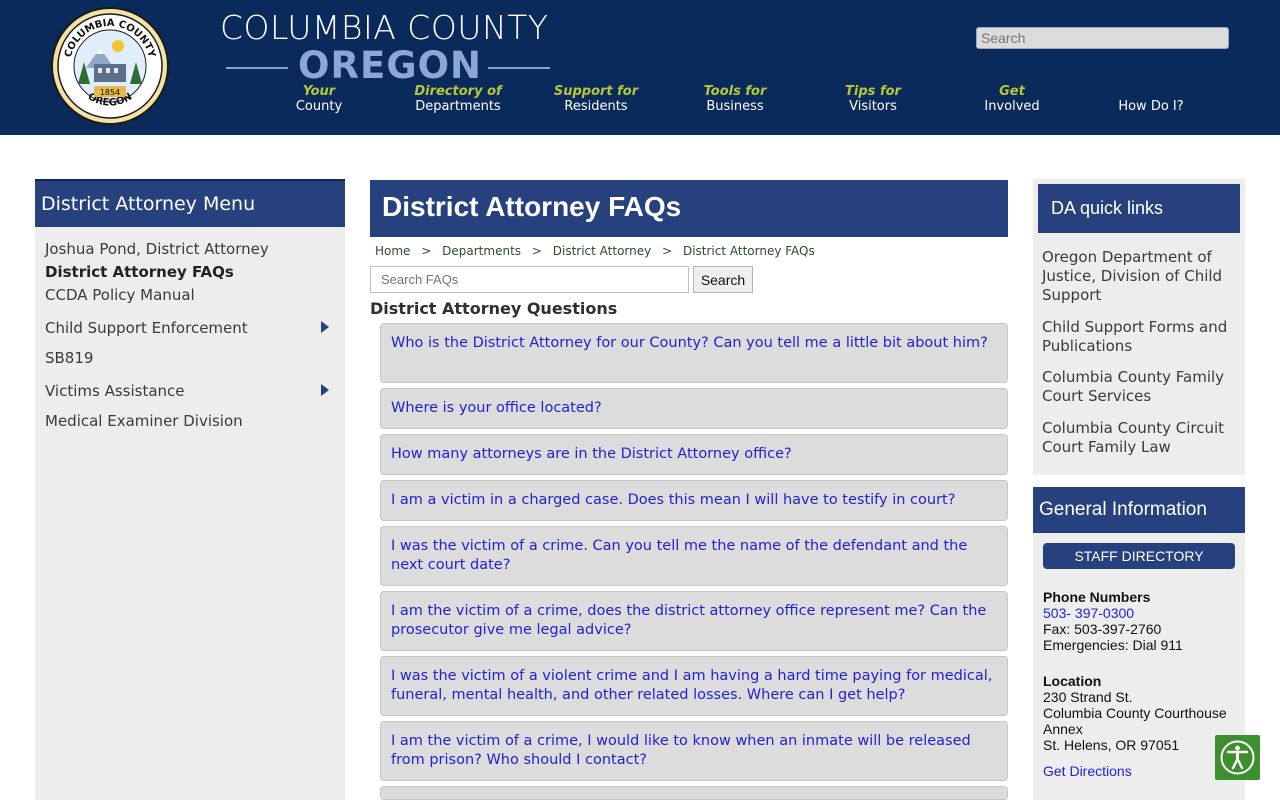  I want to click on nav-label-bottom: Residents, so click(596, 106).